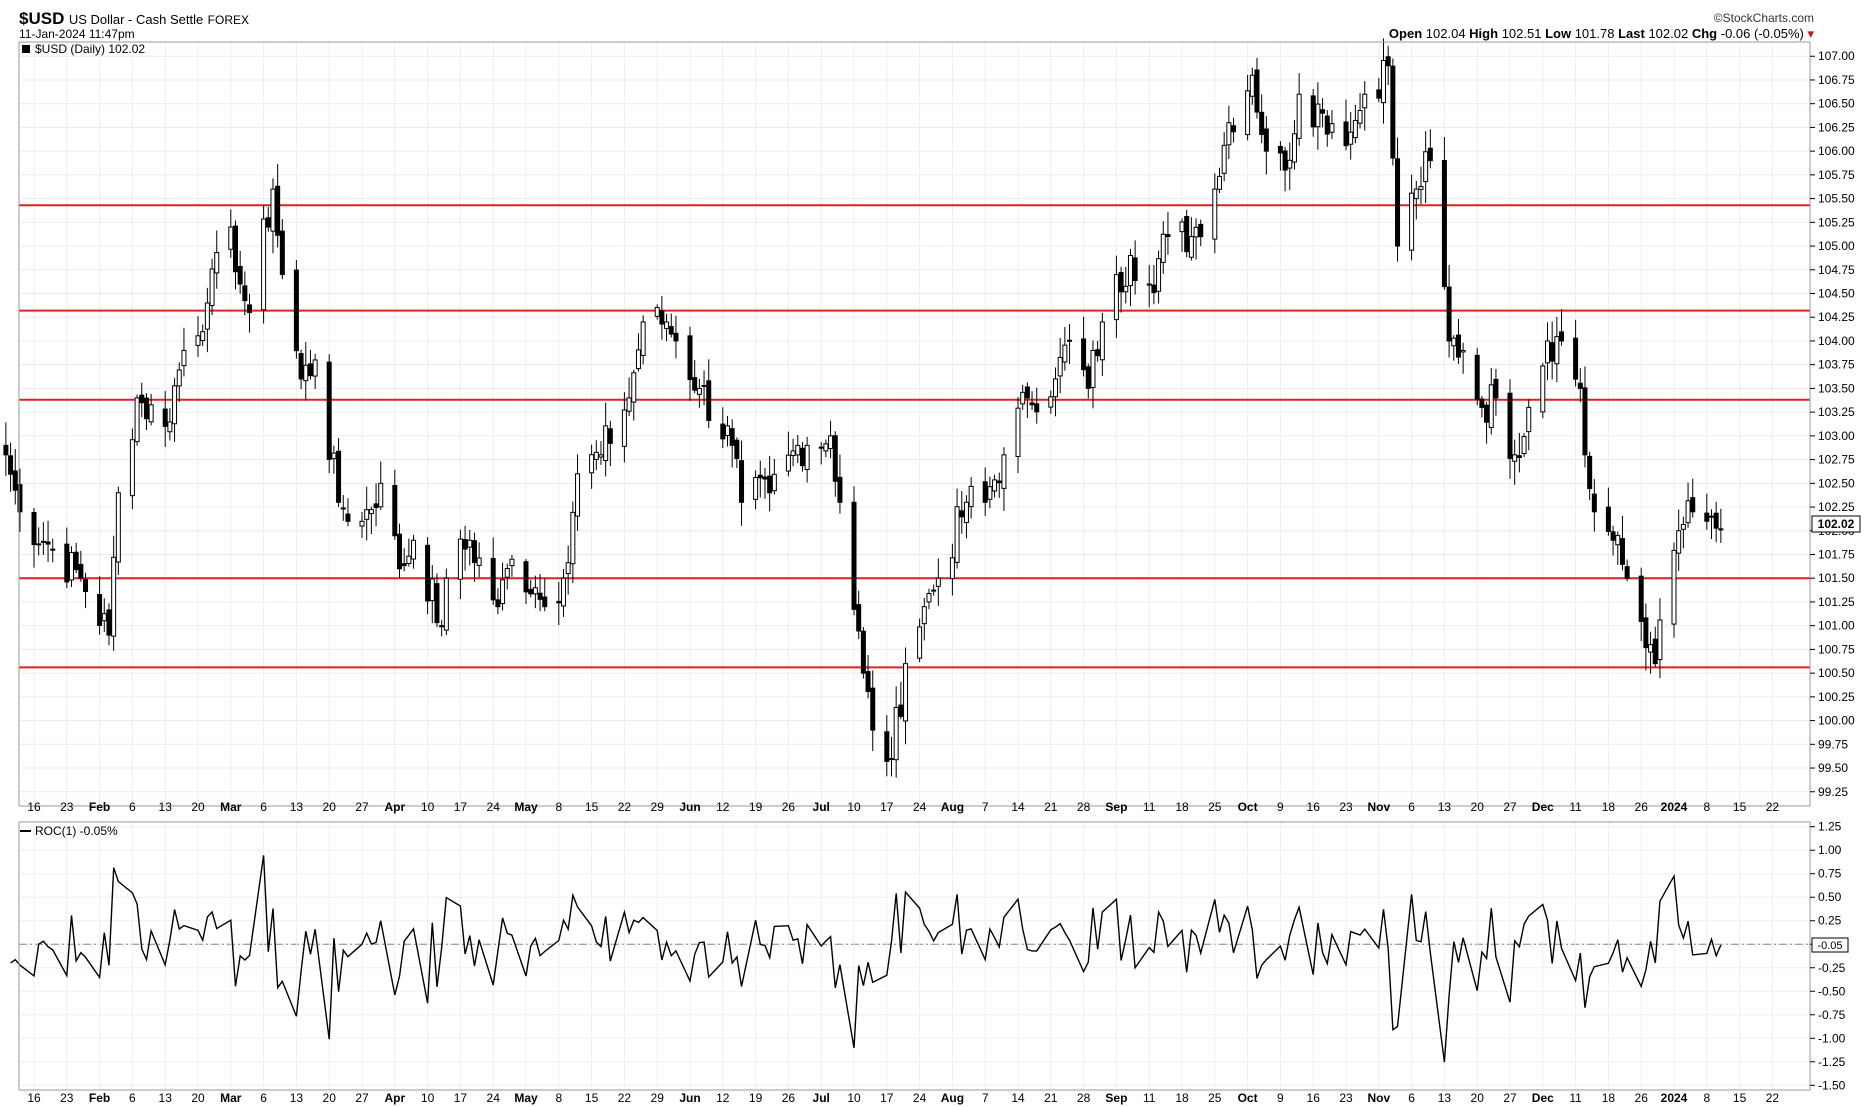  I want to click on price-legend-text: $USD (Daily) 102.02, so click(90, 49).